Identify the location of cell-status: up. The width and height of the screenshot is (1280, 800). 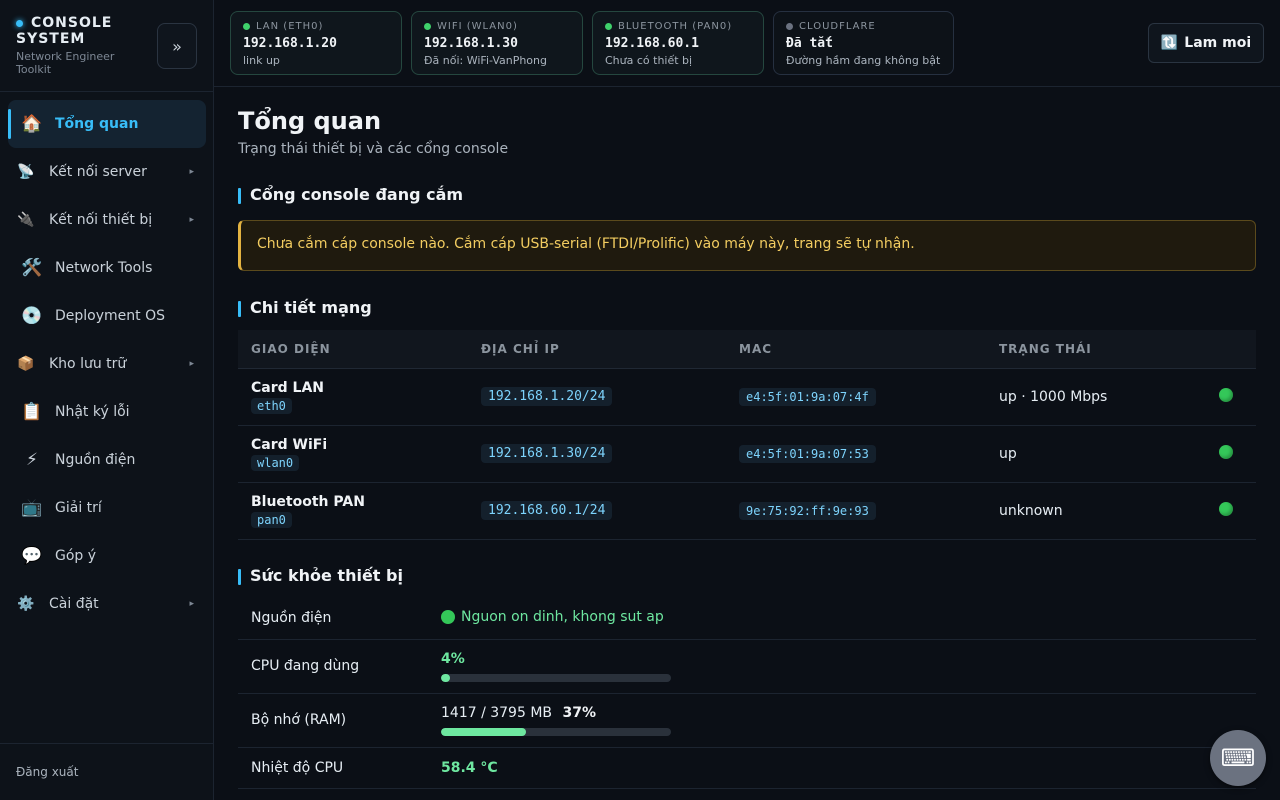
(1096, 454).